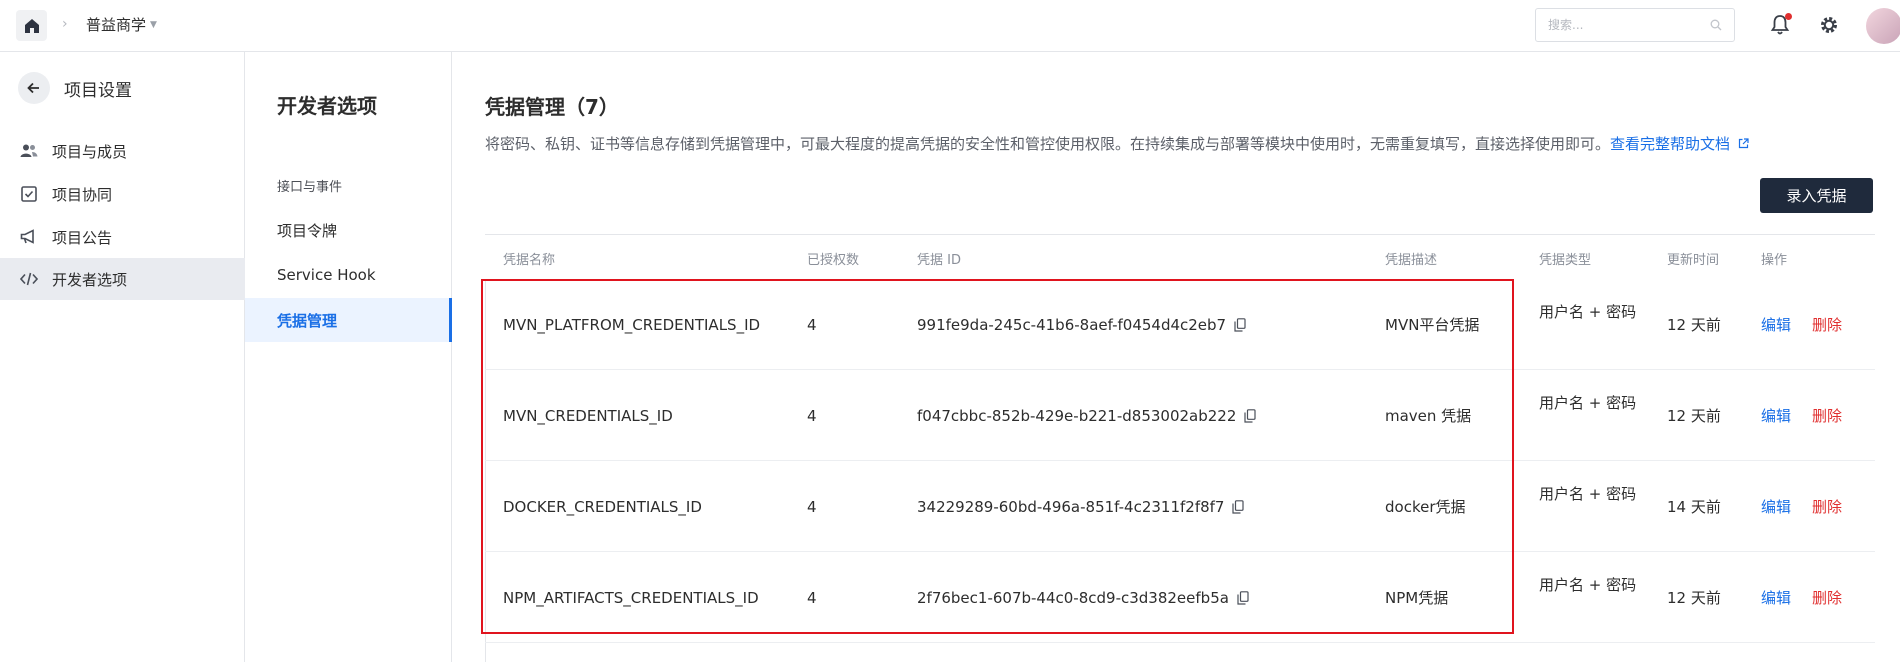  Describe the element at coordinates (602, 506) in the screenshot. I see `credential-name: DOCKER_CREDENTIALS_ID` at that location.